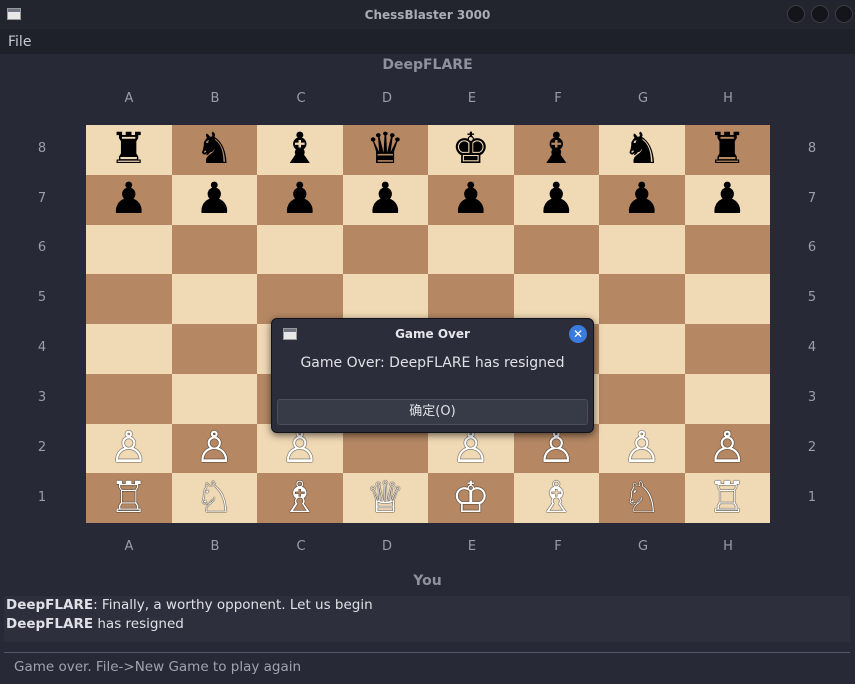  What do you see at coordinates (471, 299) in the screenshot?
I see `square-e5` at bounding box center [471, 299].